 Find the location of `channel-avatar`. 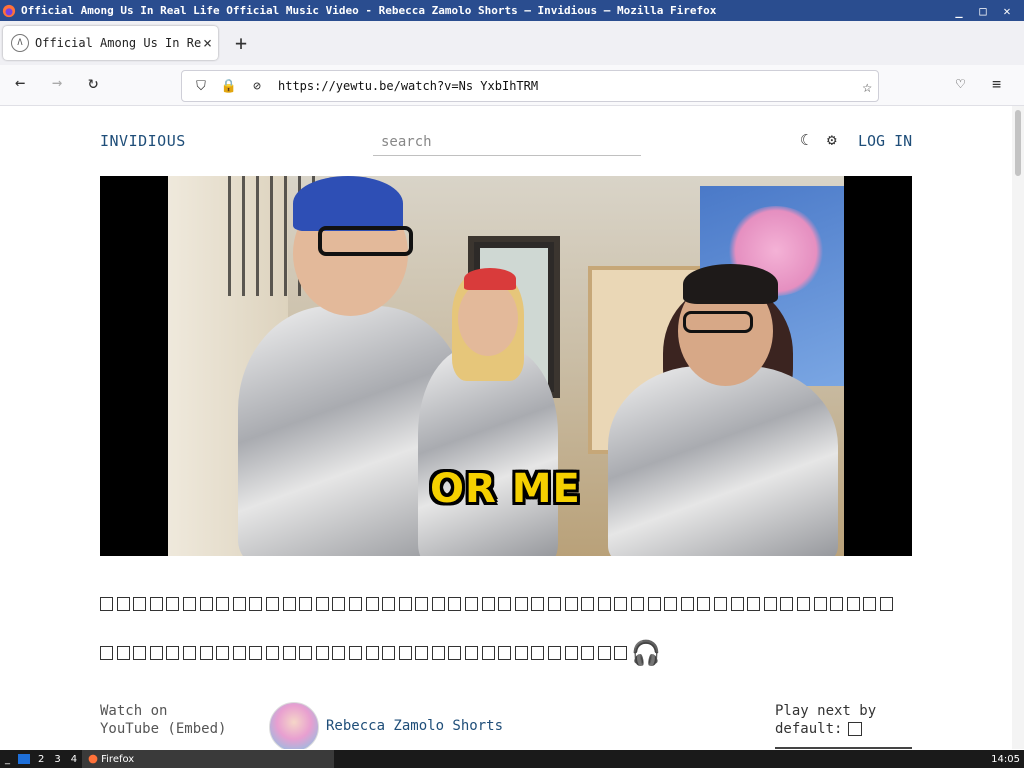

channel-avatar is located at coordinates (294, 725).